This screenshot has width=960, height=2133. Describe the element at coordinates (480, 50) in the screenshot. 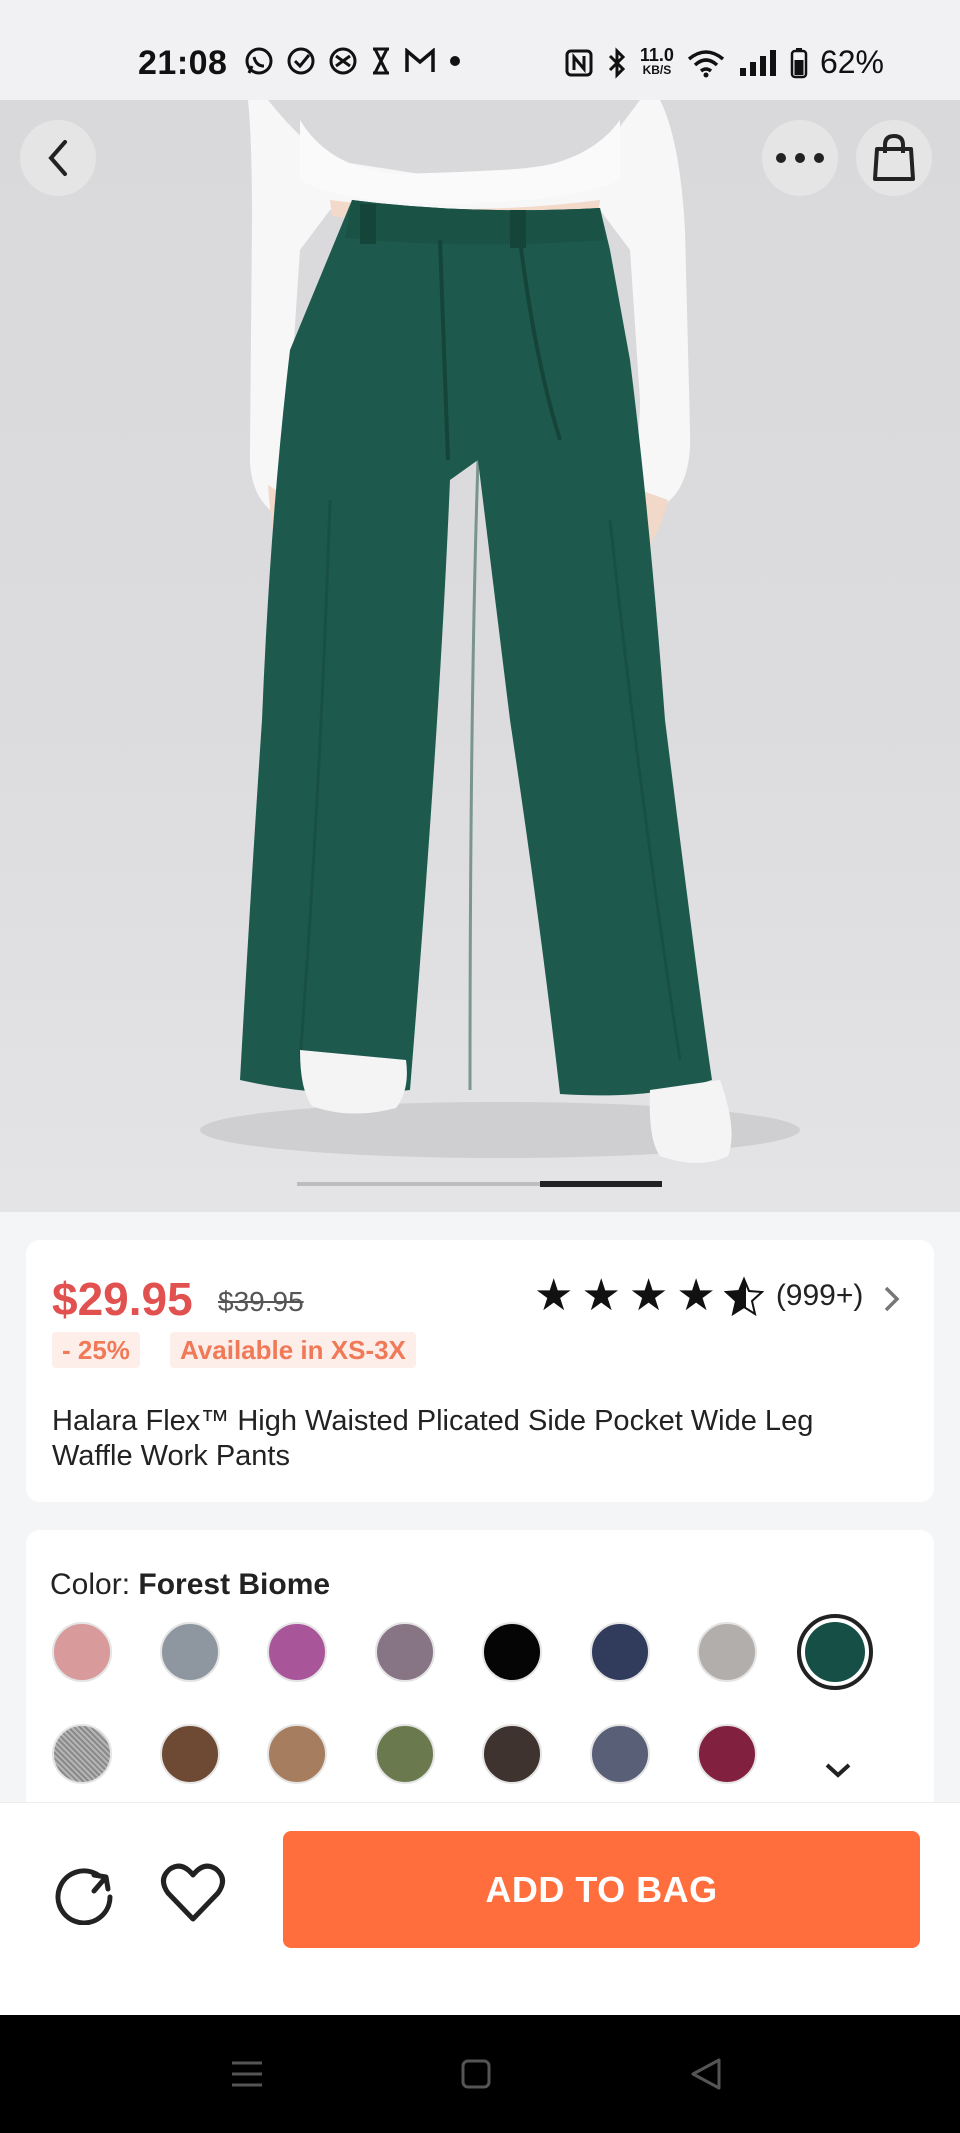

I see `status-bar: 21:08 11.0 KB/S 62%` at that location.